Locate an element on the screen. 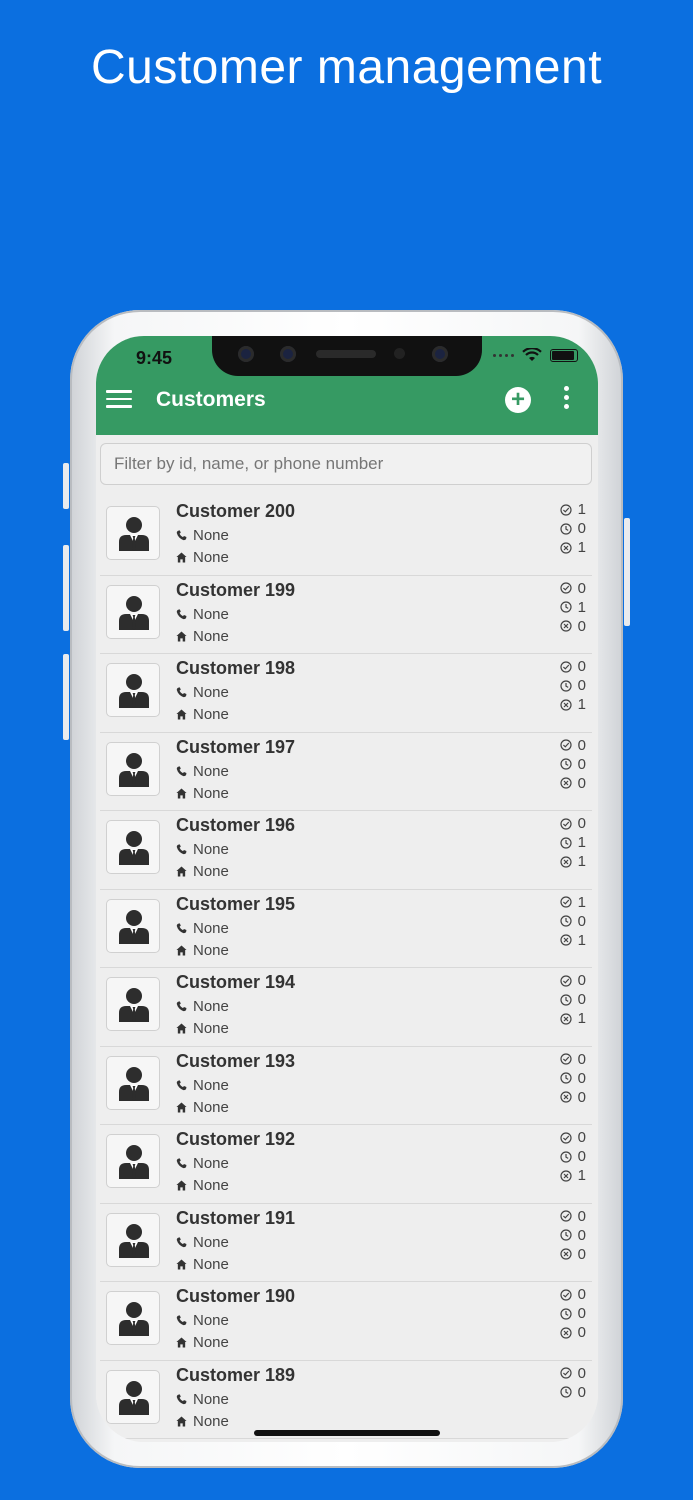 This screenshot has width=693, height=1500. customer-name: Customer 194 is located at coordinates (236, 982).